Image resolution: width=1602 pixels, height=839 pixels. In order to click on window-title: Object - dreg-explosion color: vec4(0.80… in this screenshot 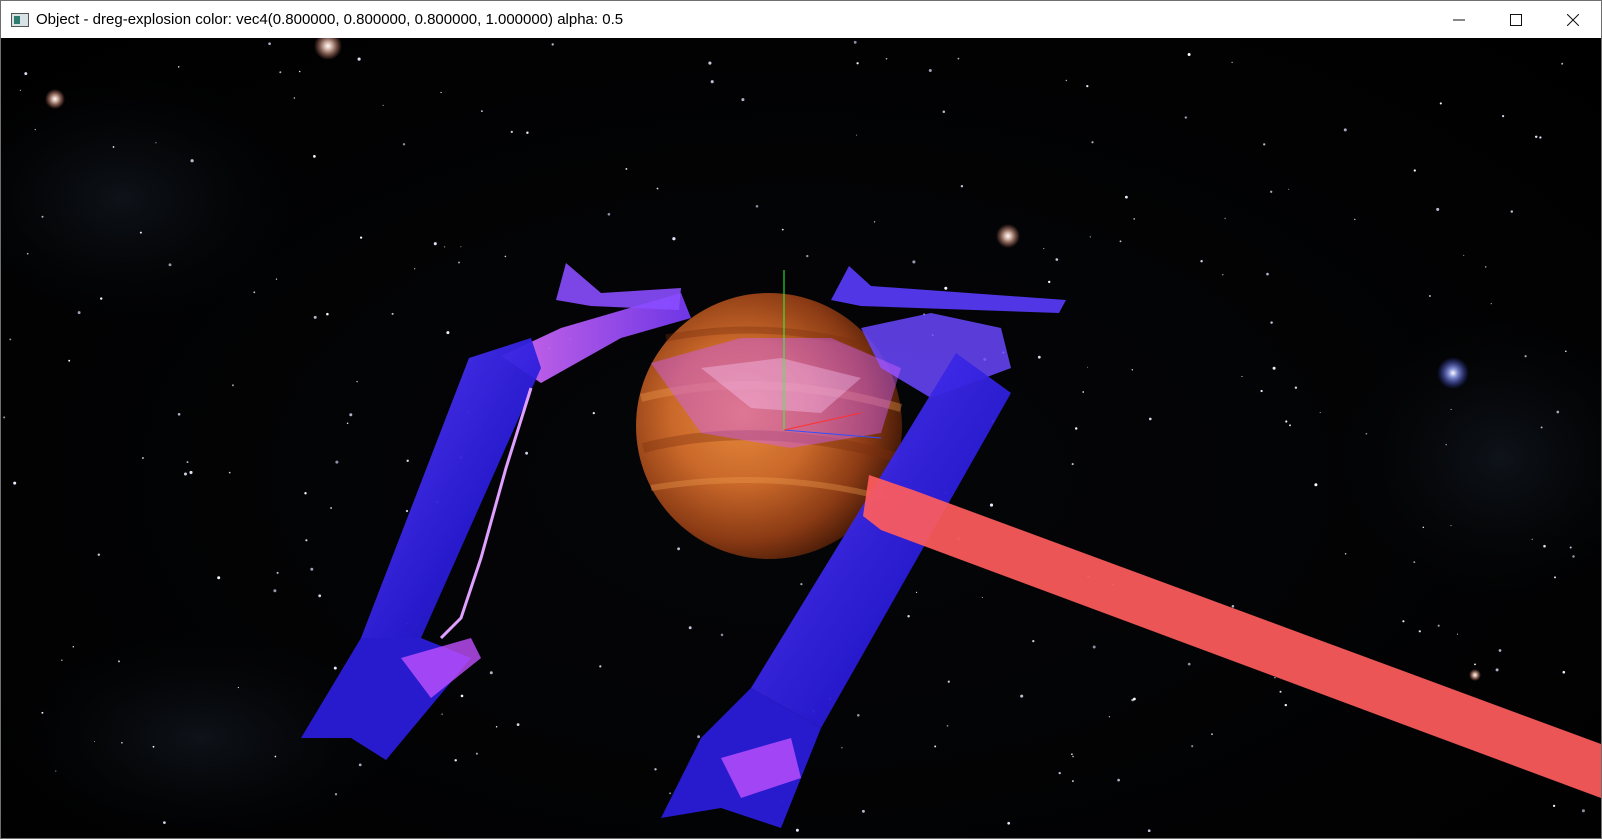, I will do `click(330, 19)`.